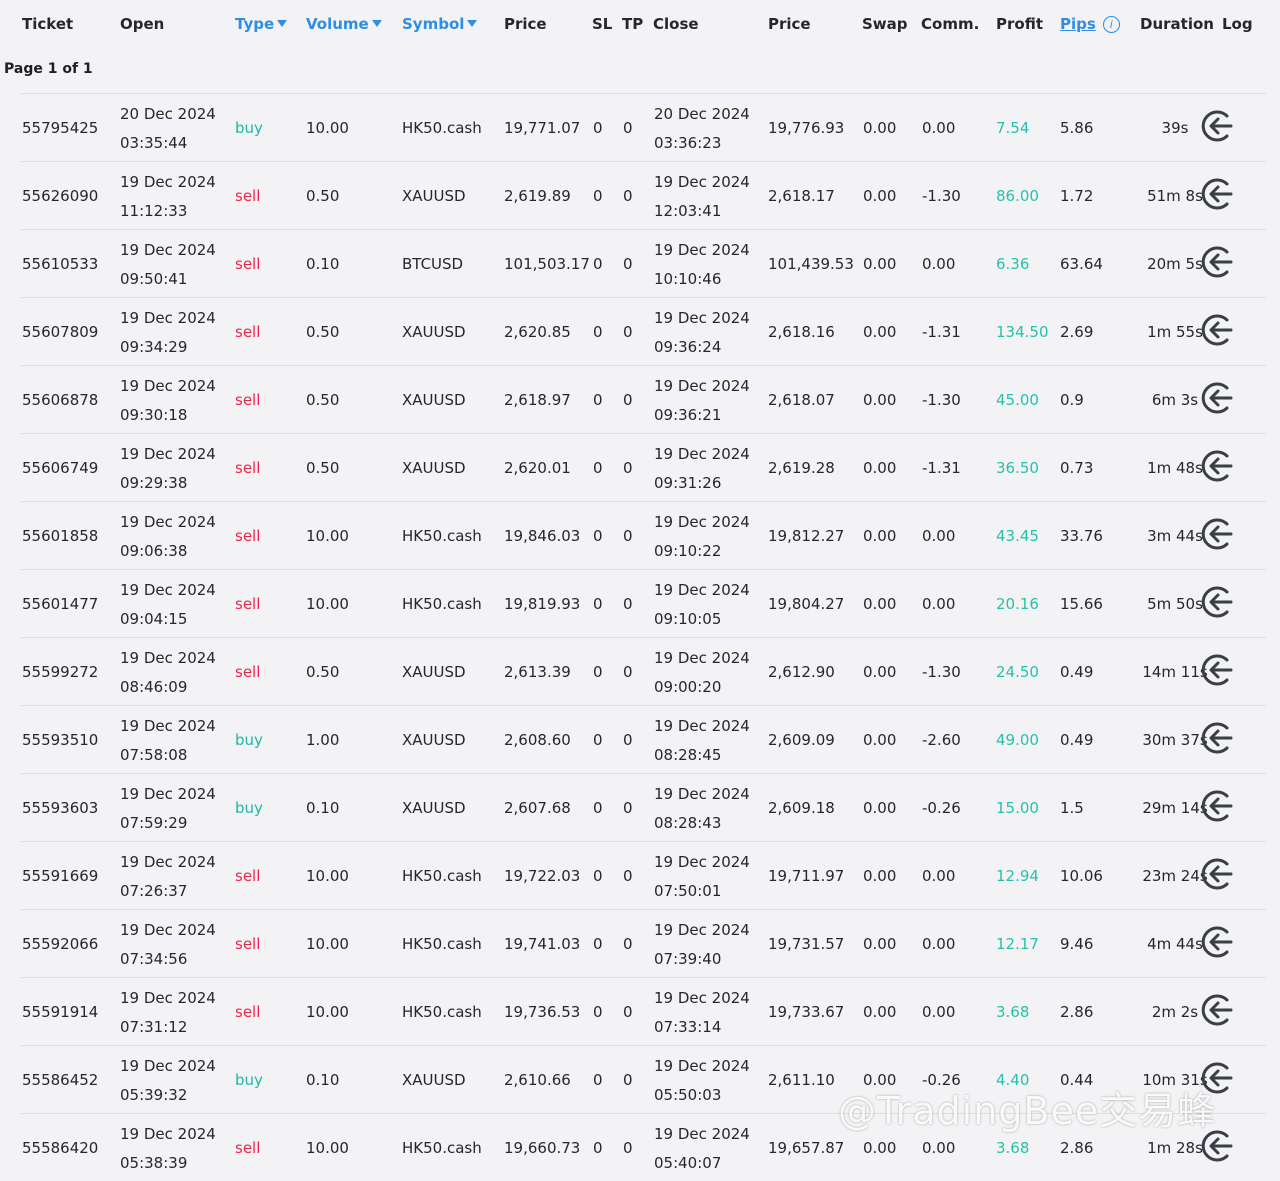 This screenshot has height=1181, width=1280. Describe the element at coordinates (801, 808) in the screenshot. I see `close-price-cell: 2,609.18` at that location.